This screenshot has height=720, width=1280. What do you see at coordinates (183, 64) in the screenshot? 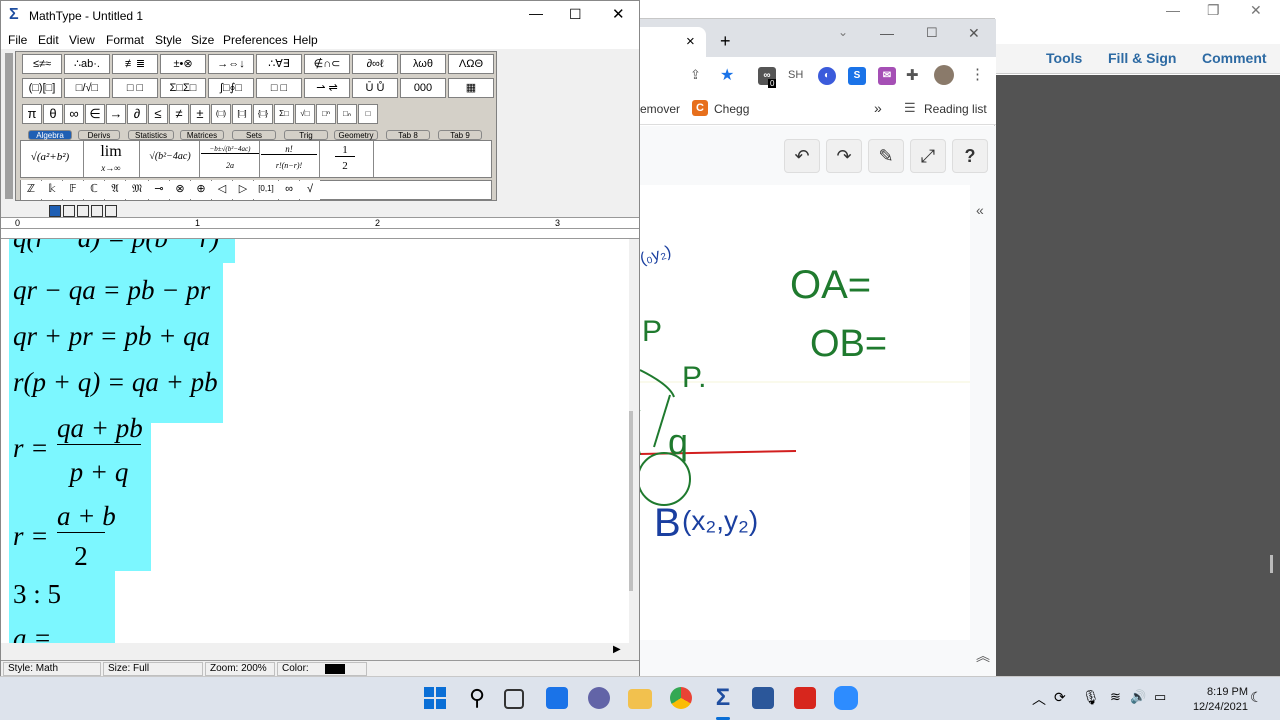
I see `palette-operators: ±•⊗` at bounding box center [183, 64].